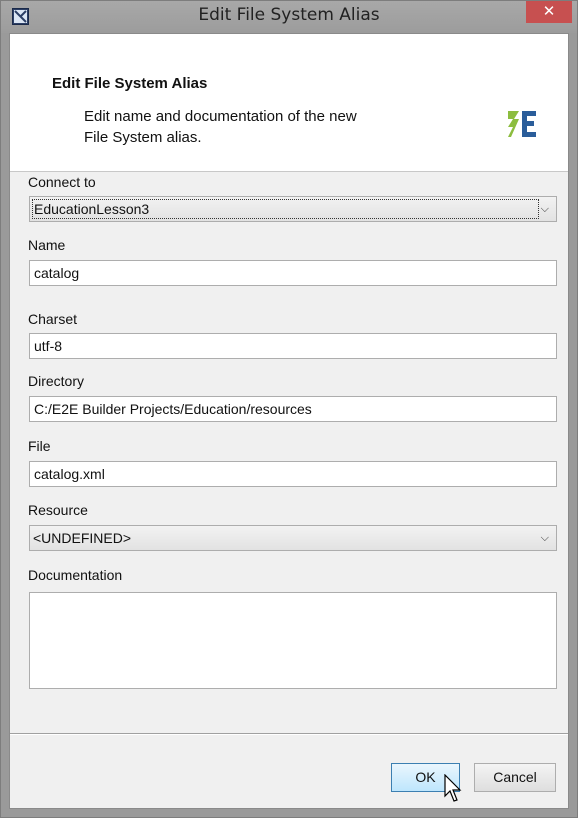 The height and width of the screenshot is (818, 578). What do you see at coordinates (53, 319) in the screenshot?
I see `charset-label: Charset` at bounding box center [53, 319].